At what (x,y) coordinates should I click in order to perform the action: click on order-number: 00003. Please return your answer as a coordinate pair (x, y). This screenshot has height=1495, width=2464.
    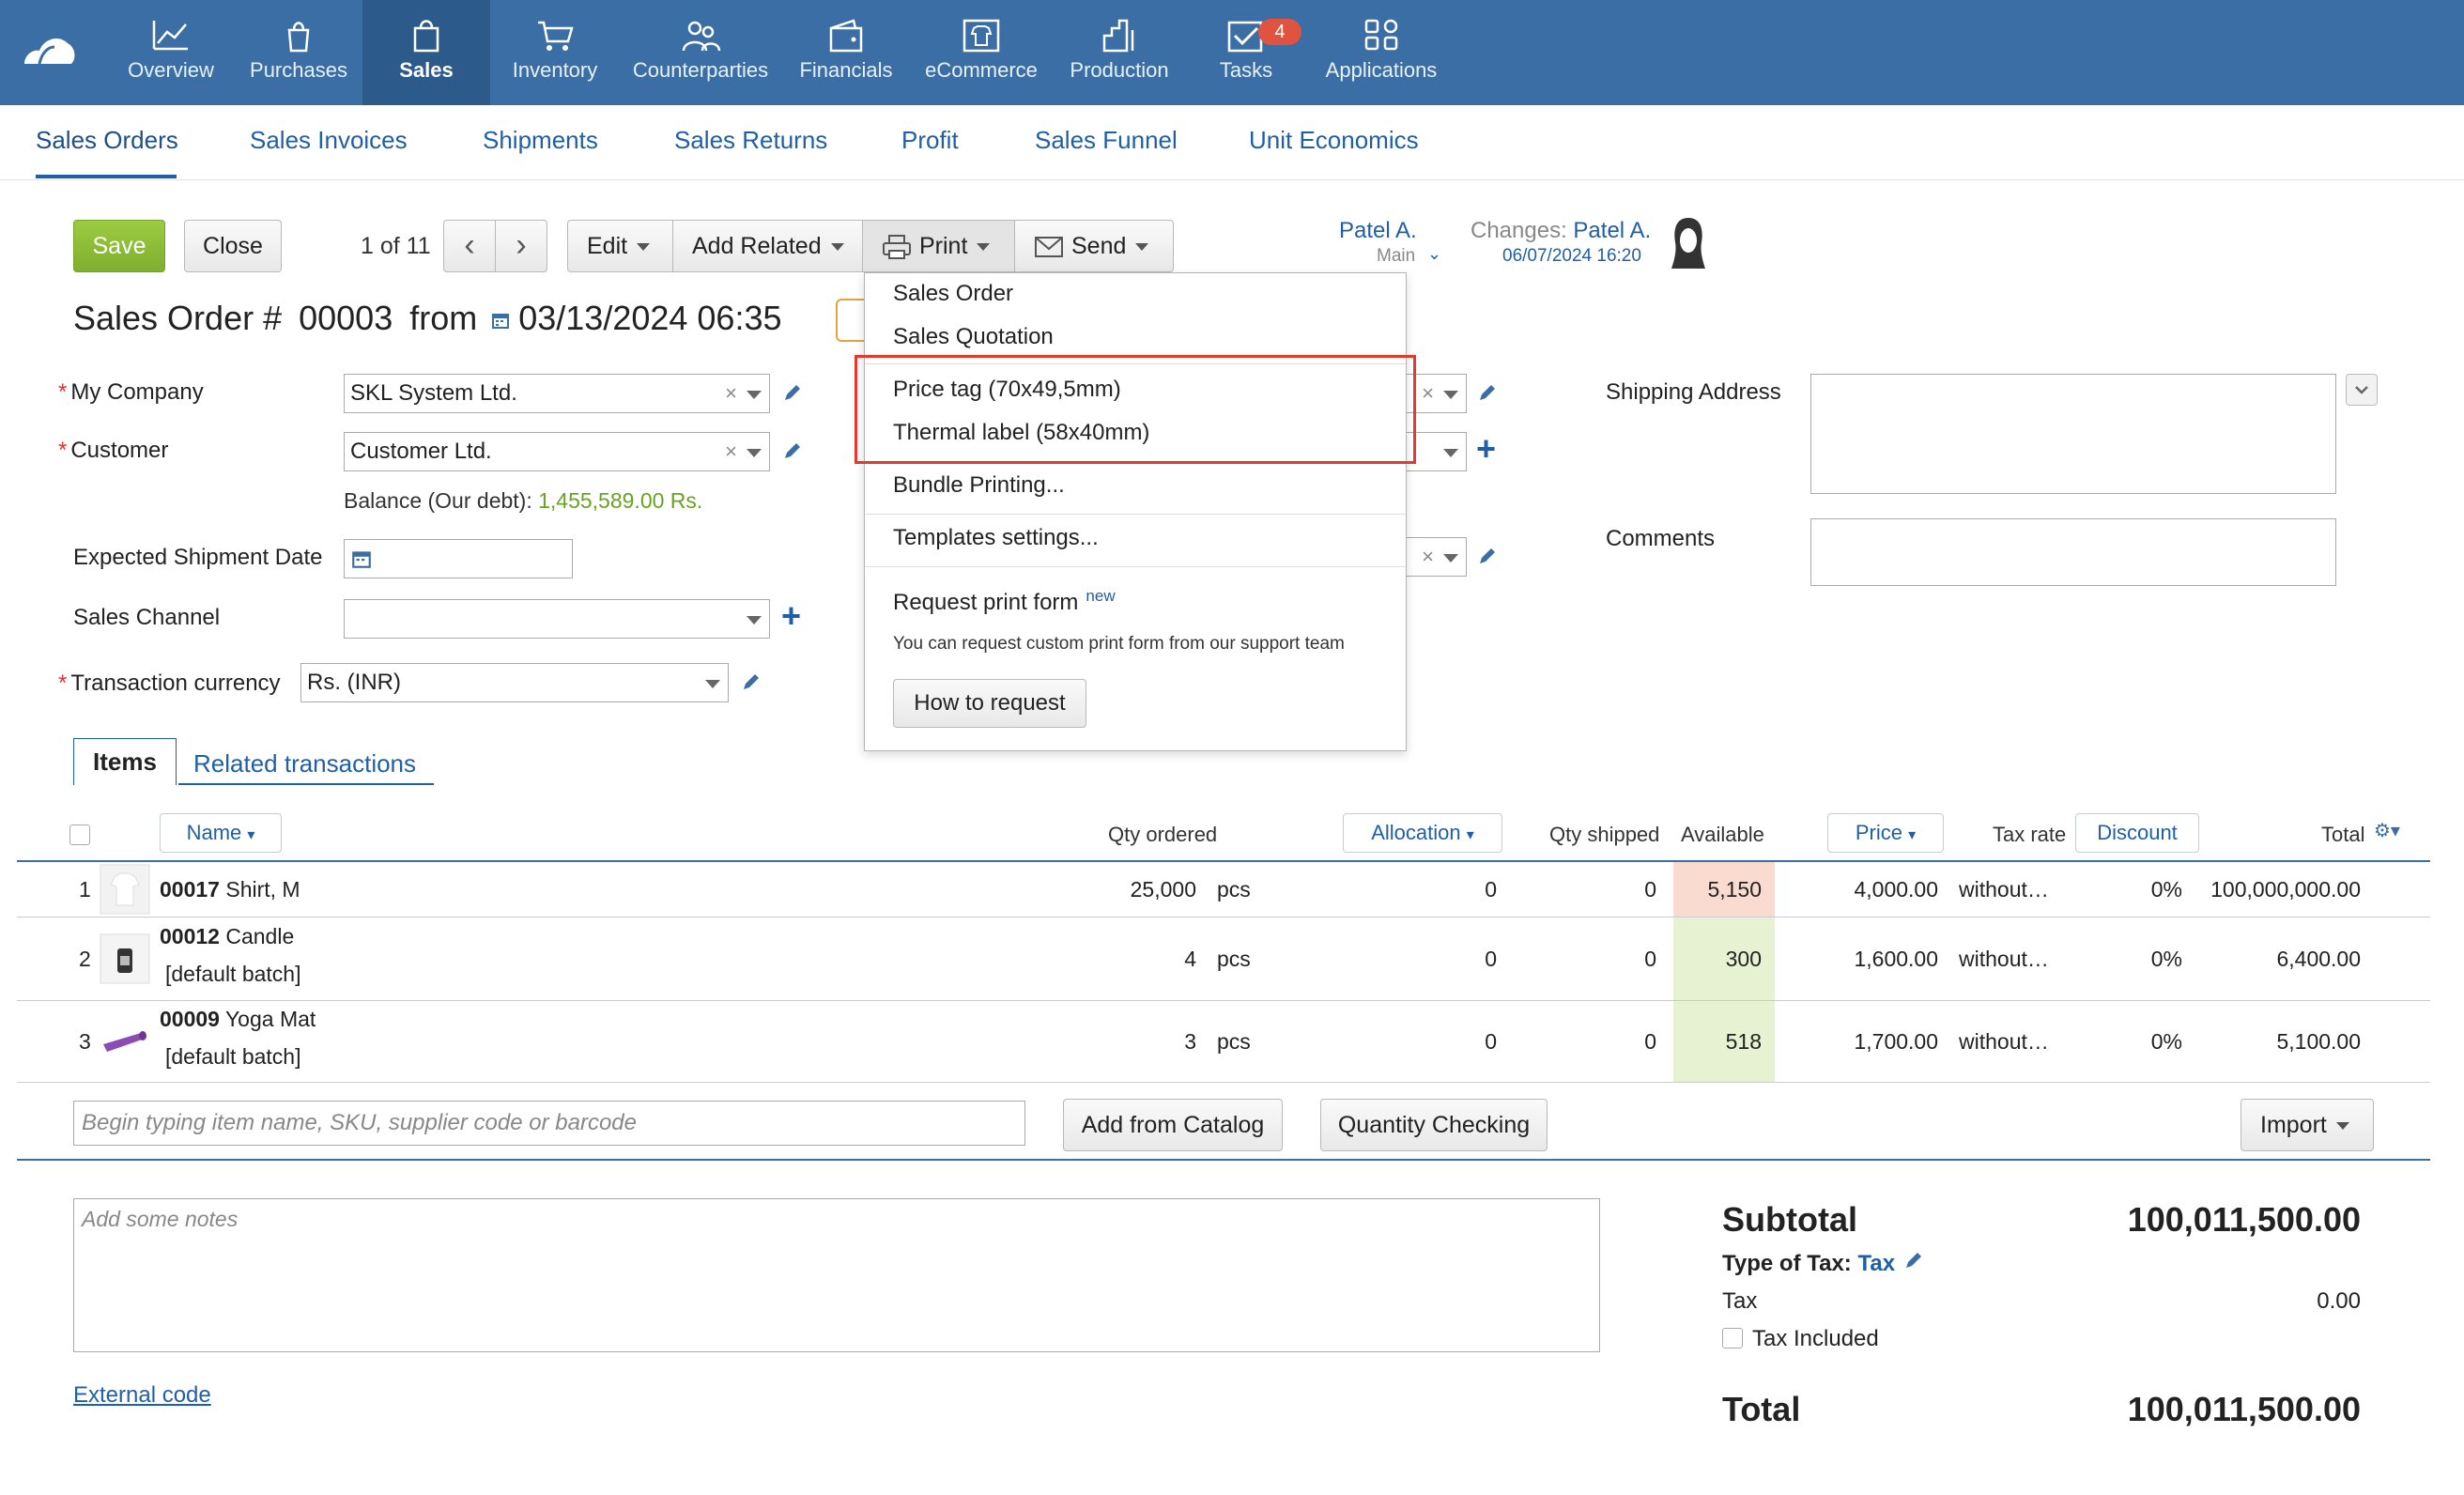
    Looking at the image, I should click on (346, 318).